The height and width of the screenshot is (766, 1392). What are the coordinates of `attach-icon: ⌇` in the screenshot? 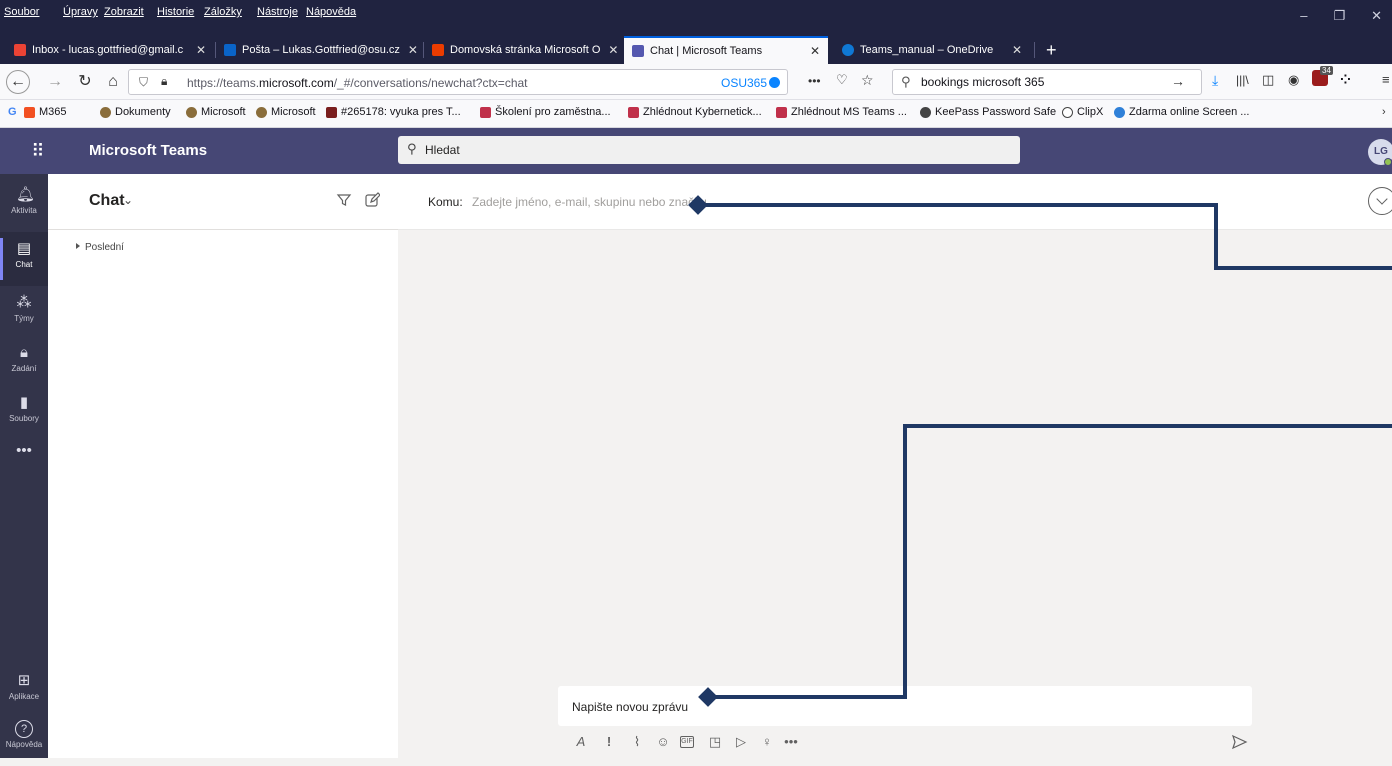 It's located at (637, 742).